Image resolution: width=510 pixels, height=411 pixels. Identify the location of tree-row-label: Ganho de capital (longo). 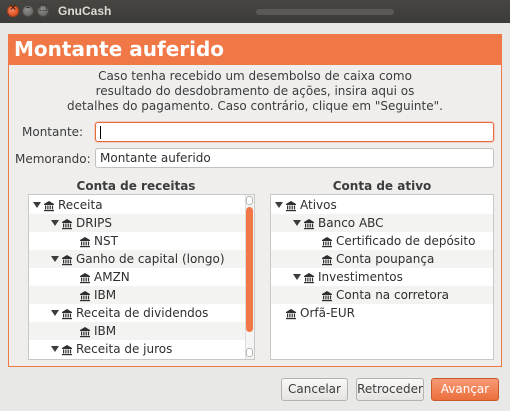
(150, 259).